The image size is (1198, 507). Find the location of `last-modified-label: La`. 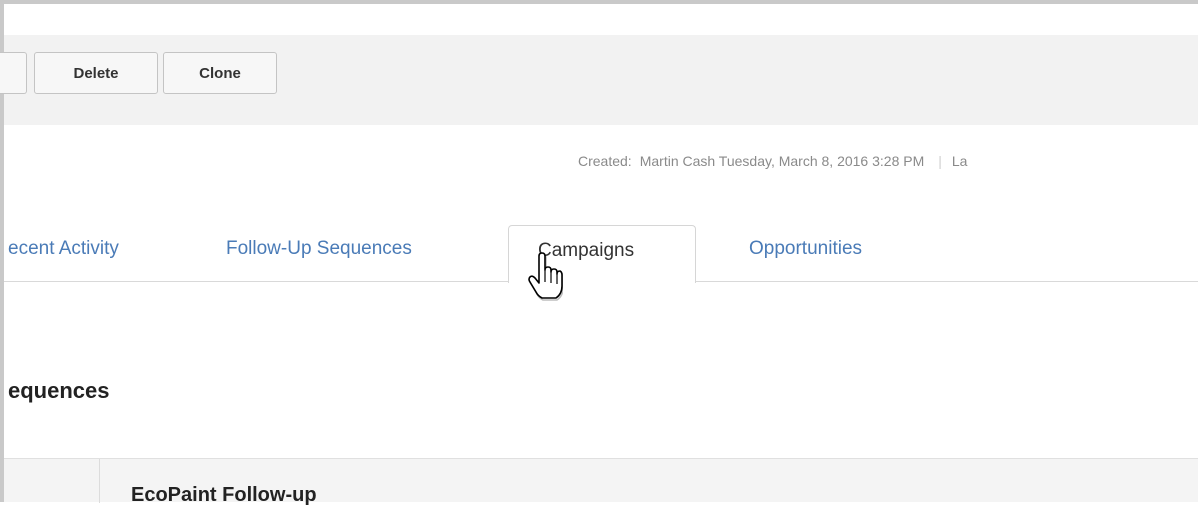

last-modified-label: La is located at coordinates (959, 161).